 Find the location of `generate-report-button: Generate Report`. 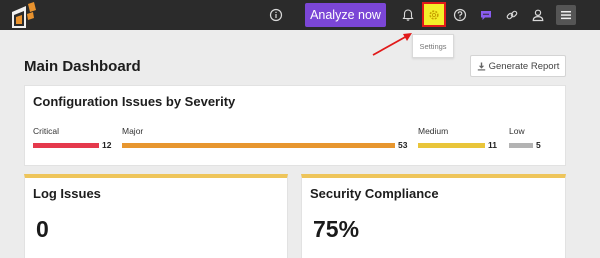

generate-report-button: Generate Report is located at coordinates (518, 66).